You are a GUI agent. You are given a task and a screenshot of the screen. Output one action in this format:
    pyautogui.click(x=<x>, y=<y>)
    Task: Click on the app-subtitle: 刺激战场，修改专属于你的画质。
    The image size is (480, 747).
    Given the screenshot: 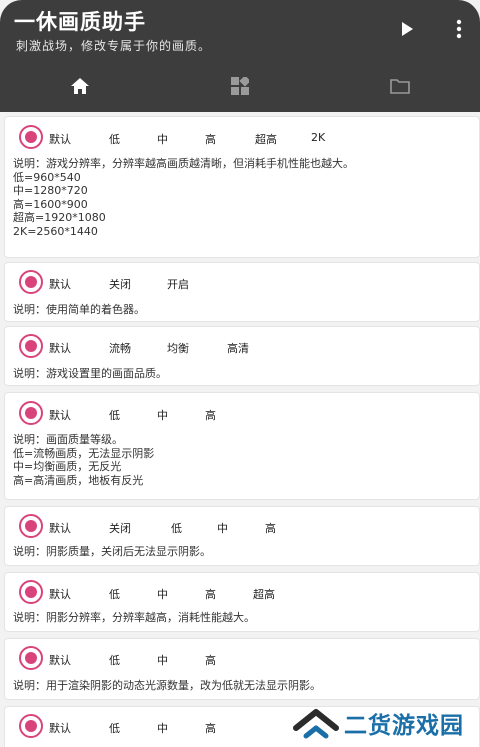 What is the action you would take?
    pyautogui.click(x=114, y=46)
    